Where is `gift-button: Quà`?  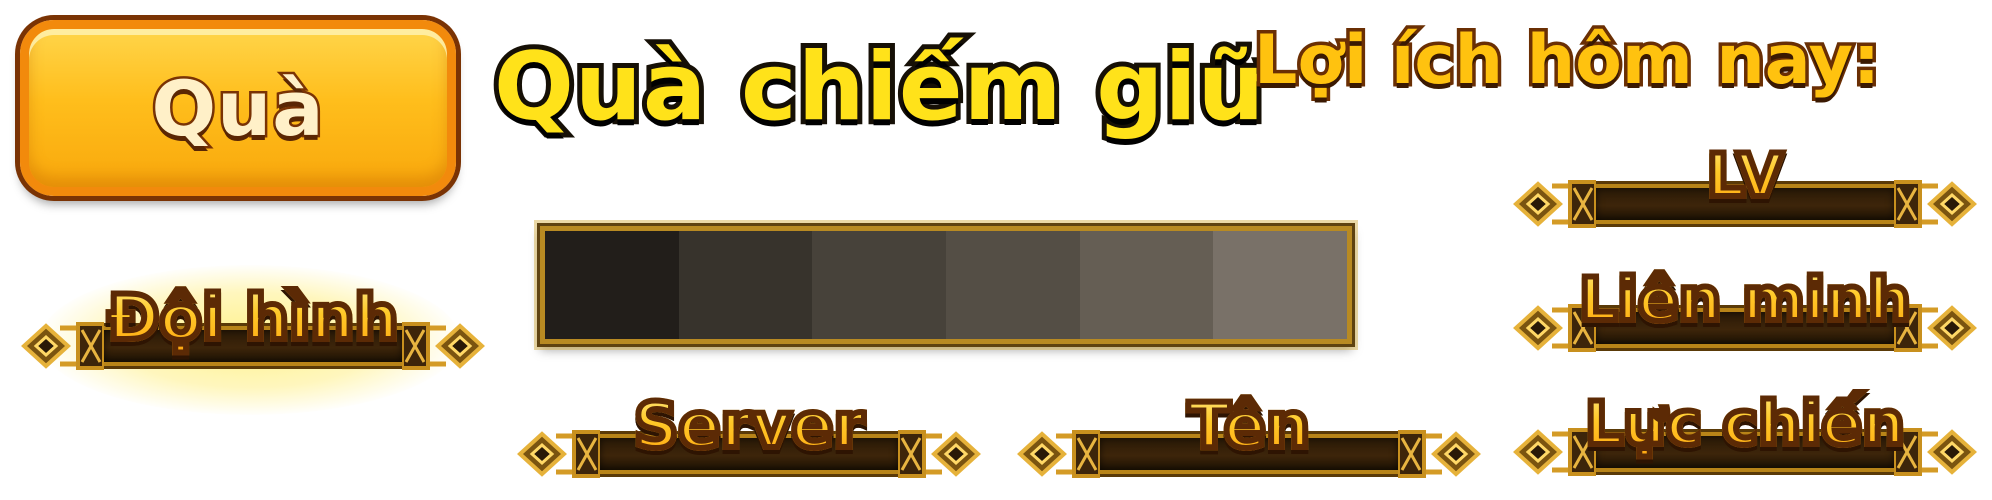
gift-button: Quà is located at coordinates (238, 108).